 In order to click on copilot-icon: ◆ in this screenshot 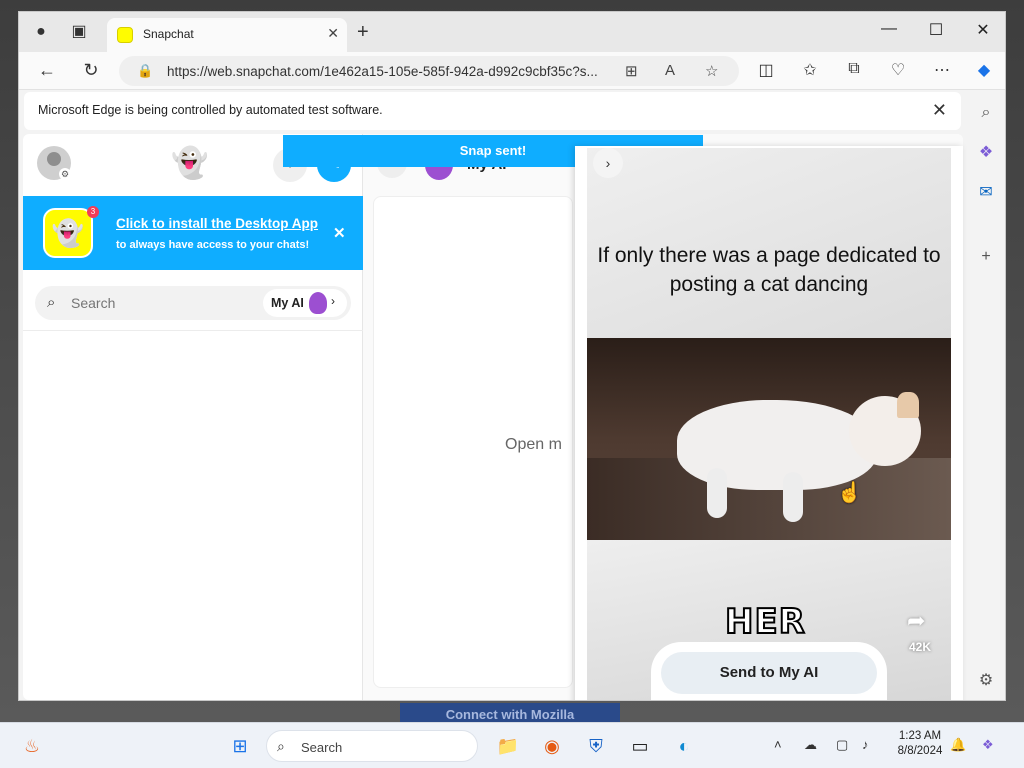, I will do `click(984, 70)`.